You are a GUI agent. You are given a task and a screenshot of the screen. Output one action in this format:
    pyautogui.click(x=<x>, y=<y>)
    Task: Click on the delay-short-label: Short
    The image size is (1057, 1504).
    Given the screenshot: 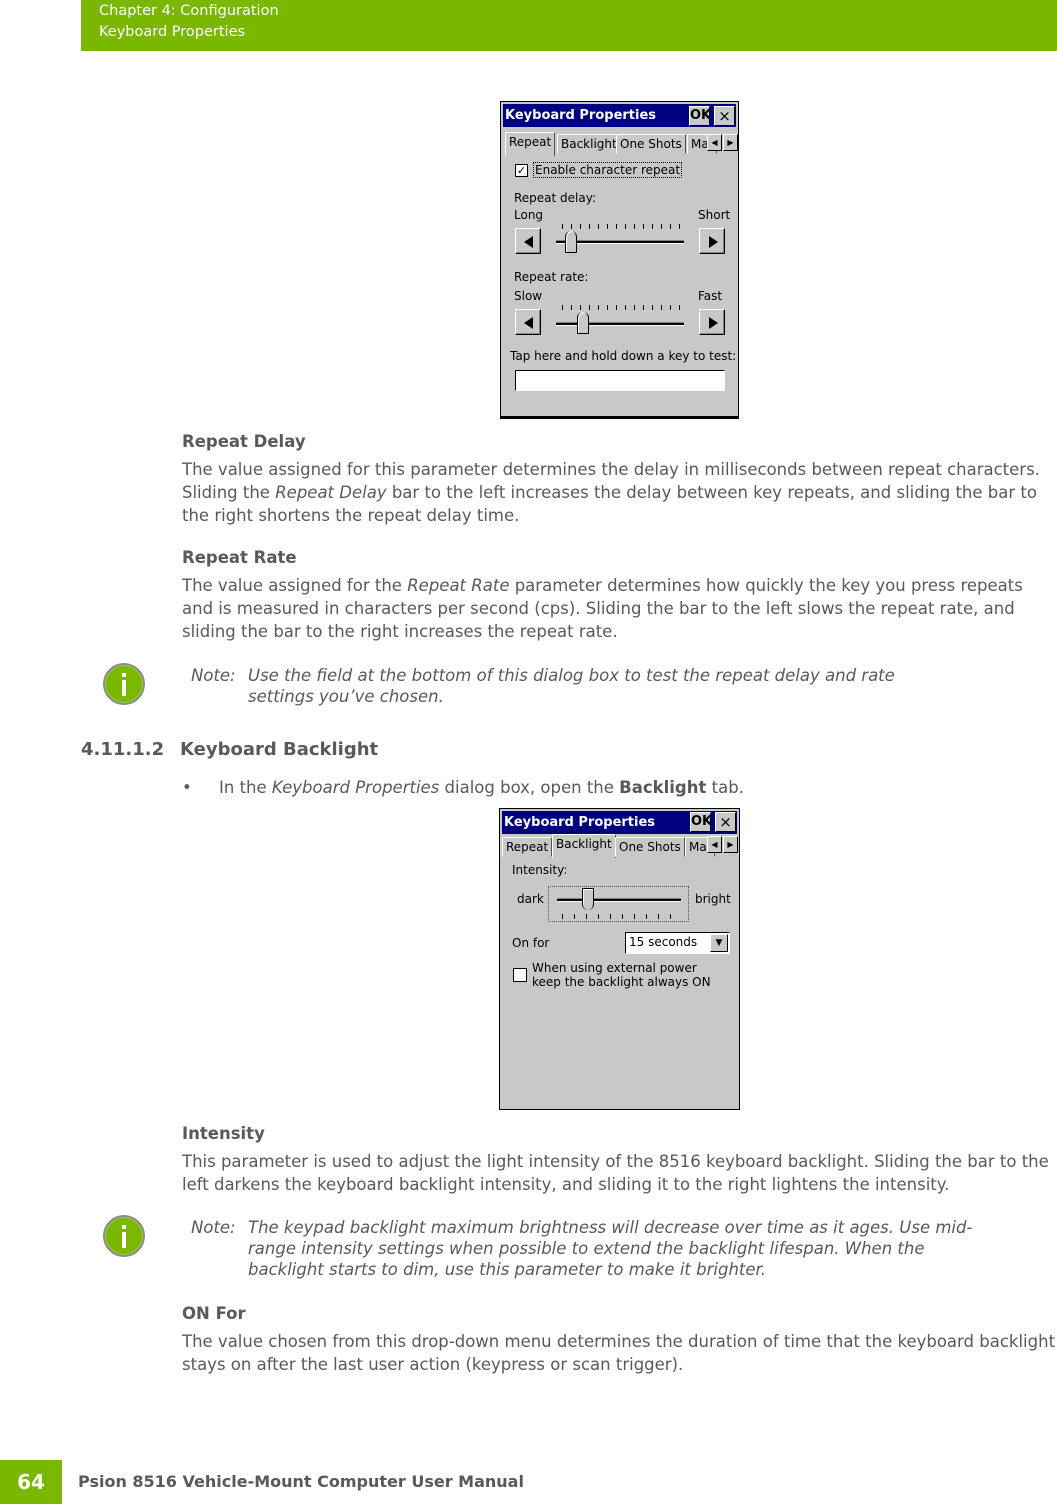 What is the action you would take?
    pyautogui.click(x=714, y=215)
    